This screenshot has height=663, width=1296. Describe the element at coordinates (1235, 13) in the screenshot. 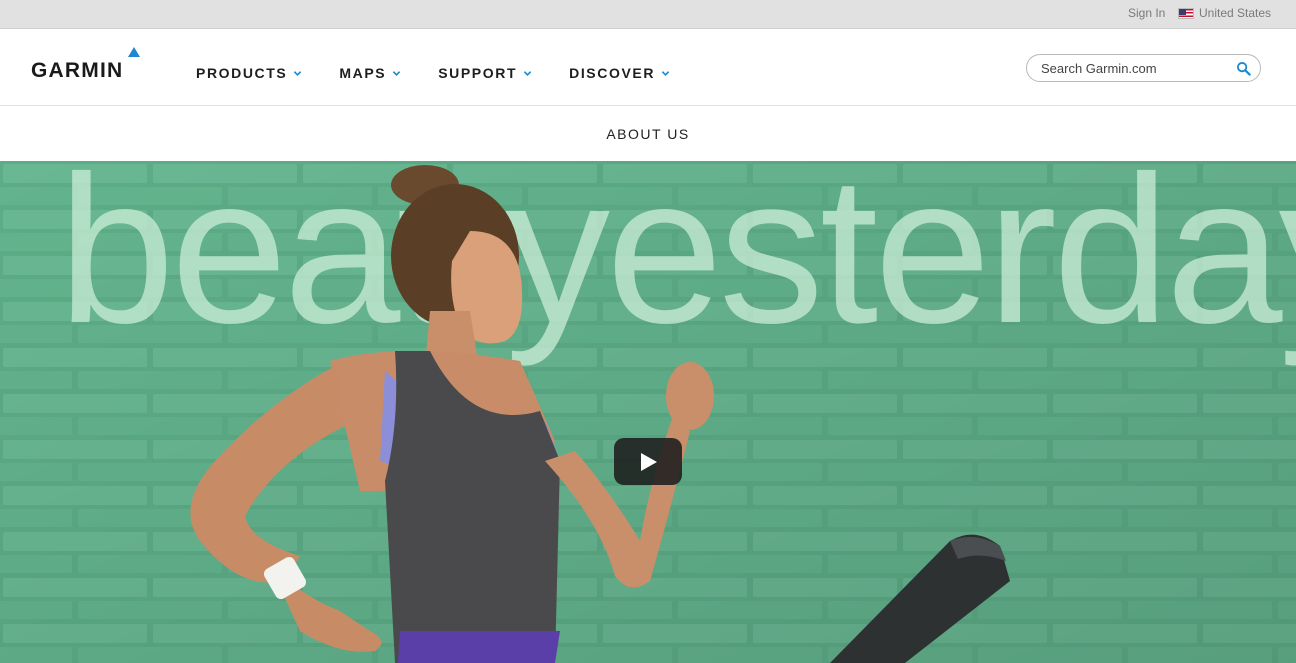

I see `country-label: United States` at that location.